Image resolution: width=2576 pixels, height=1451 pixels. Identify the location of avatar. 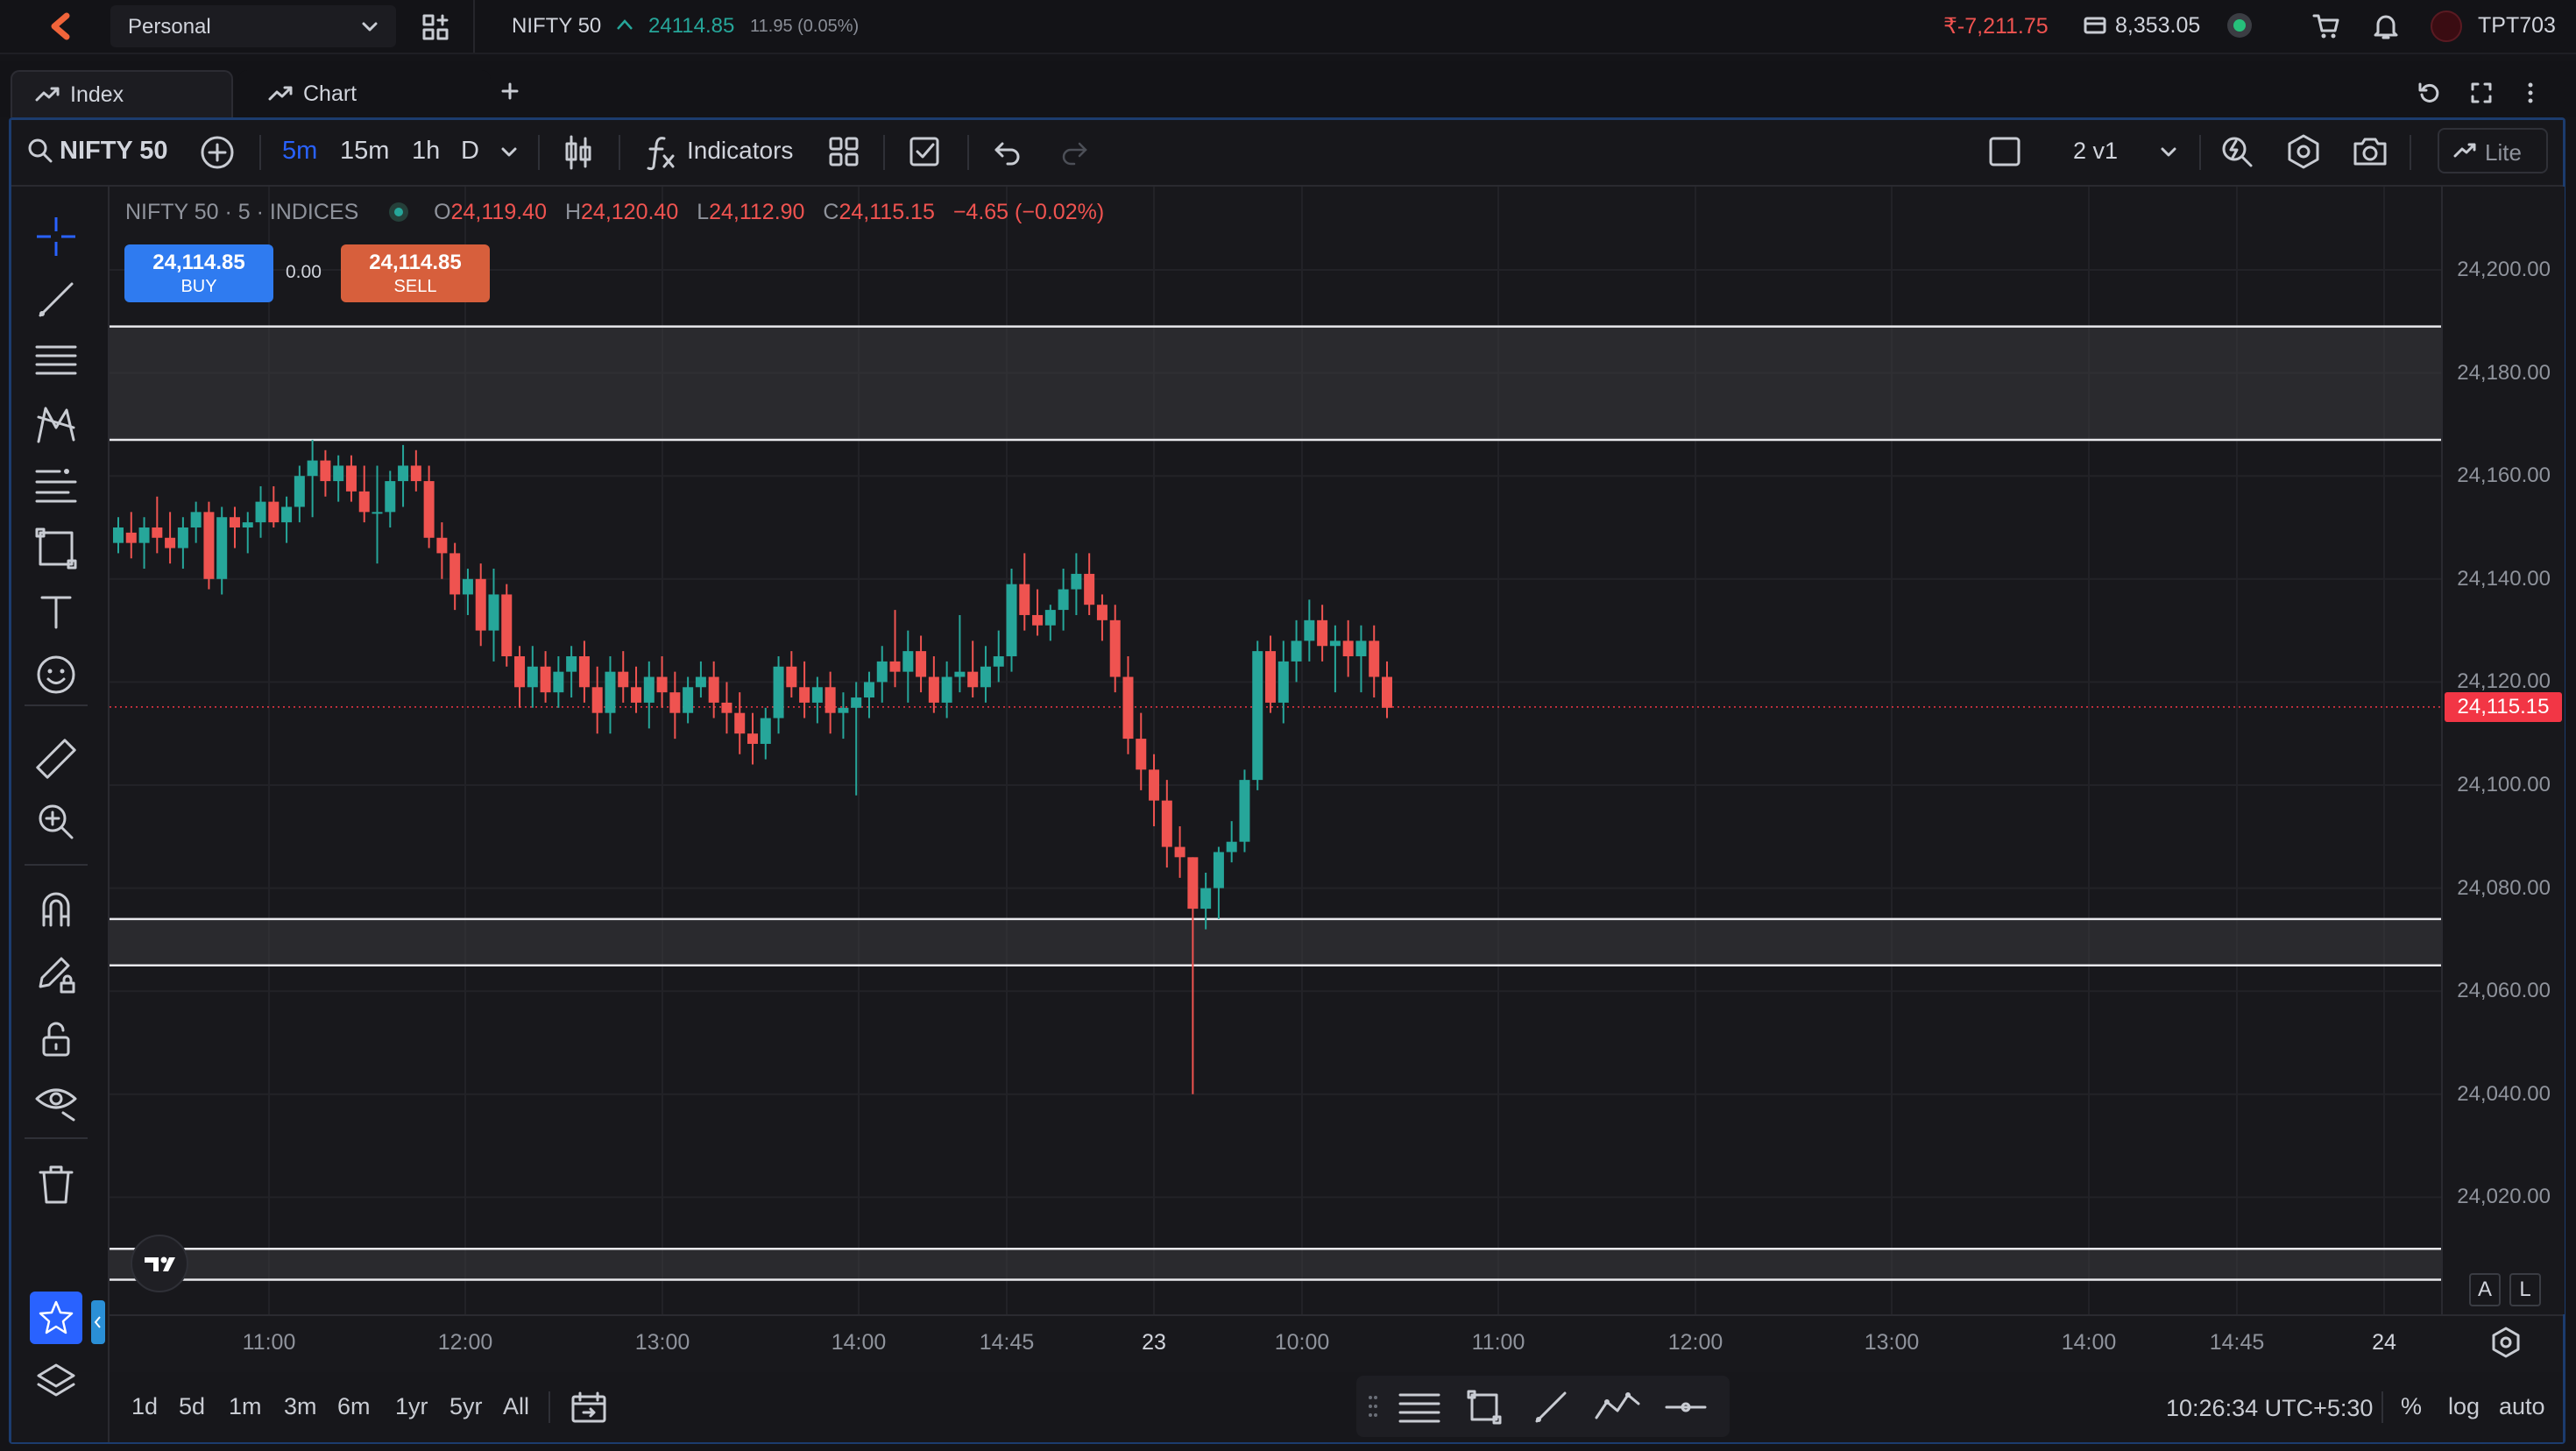
(2446, 26).